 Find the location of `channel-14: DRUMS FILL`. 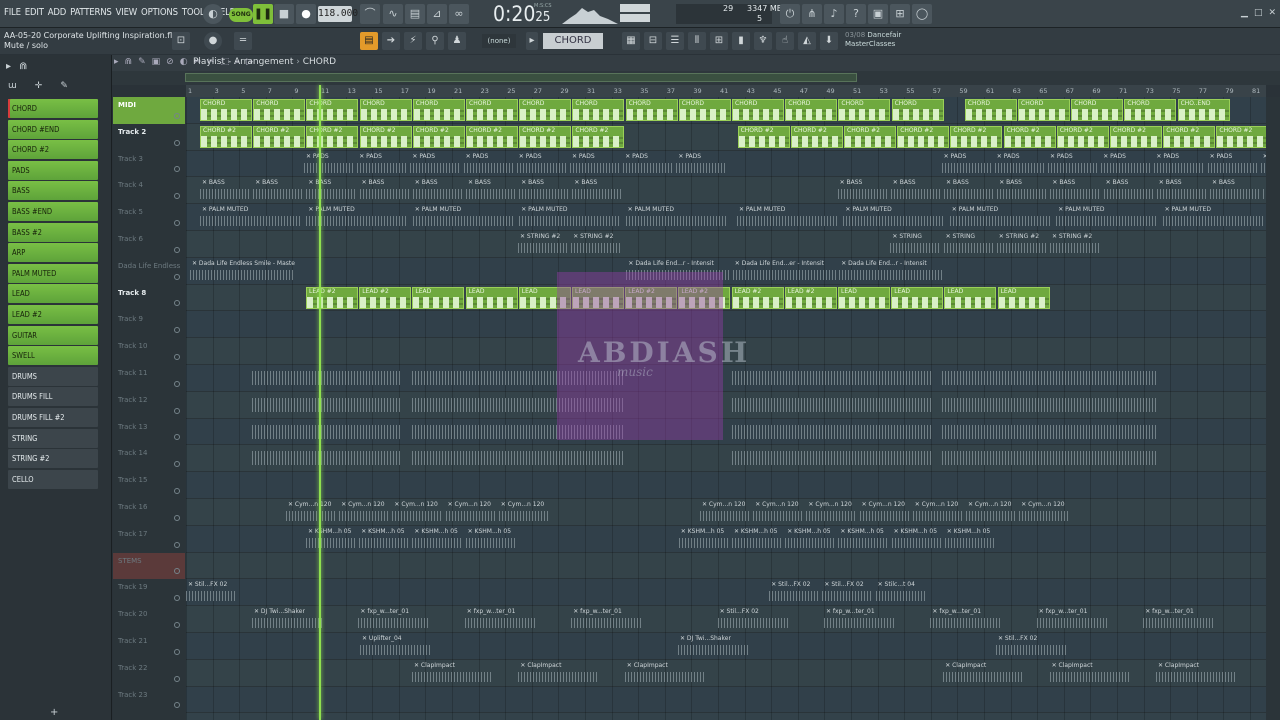

channel-14: DRUMS FILL is located at coordinates (53, 397).